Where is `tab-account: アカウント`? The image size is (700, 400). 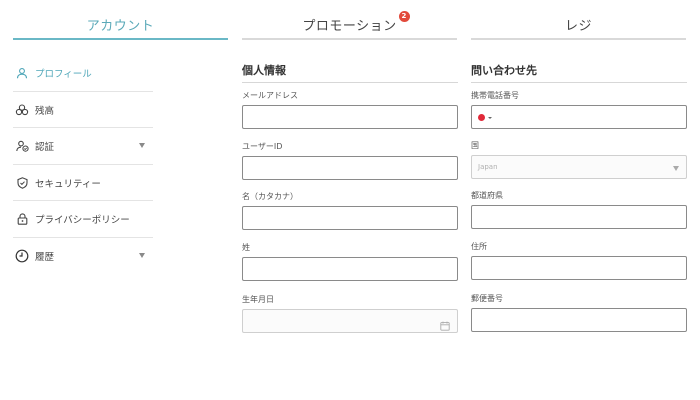 tab-account: アカウント is located at coordinates (120, 21).